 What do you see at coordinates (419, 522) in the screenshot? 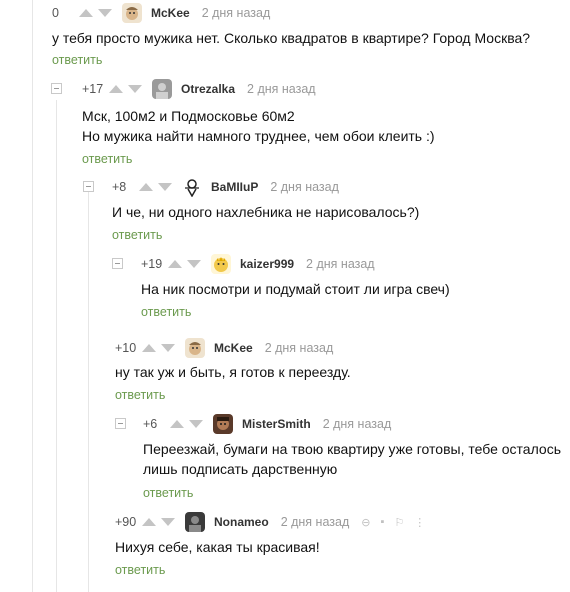
I see `more-icon: ⋮` at bounding box center [419, 522].